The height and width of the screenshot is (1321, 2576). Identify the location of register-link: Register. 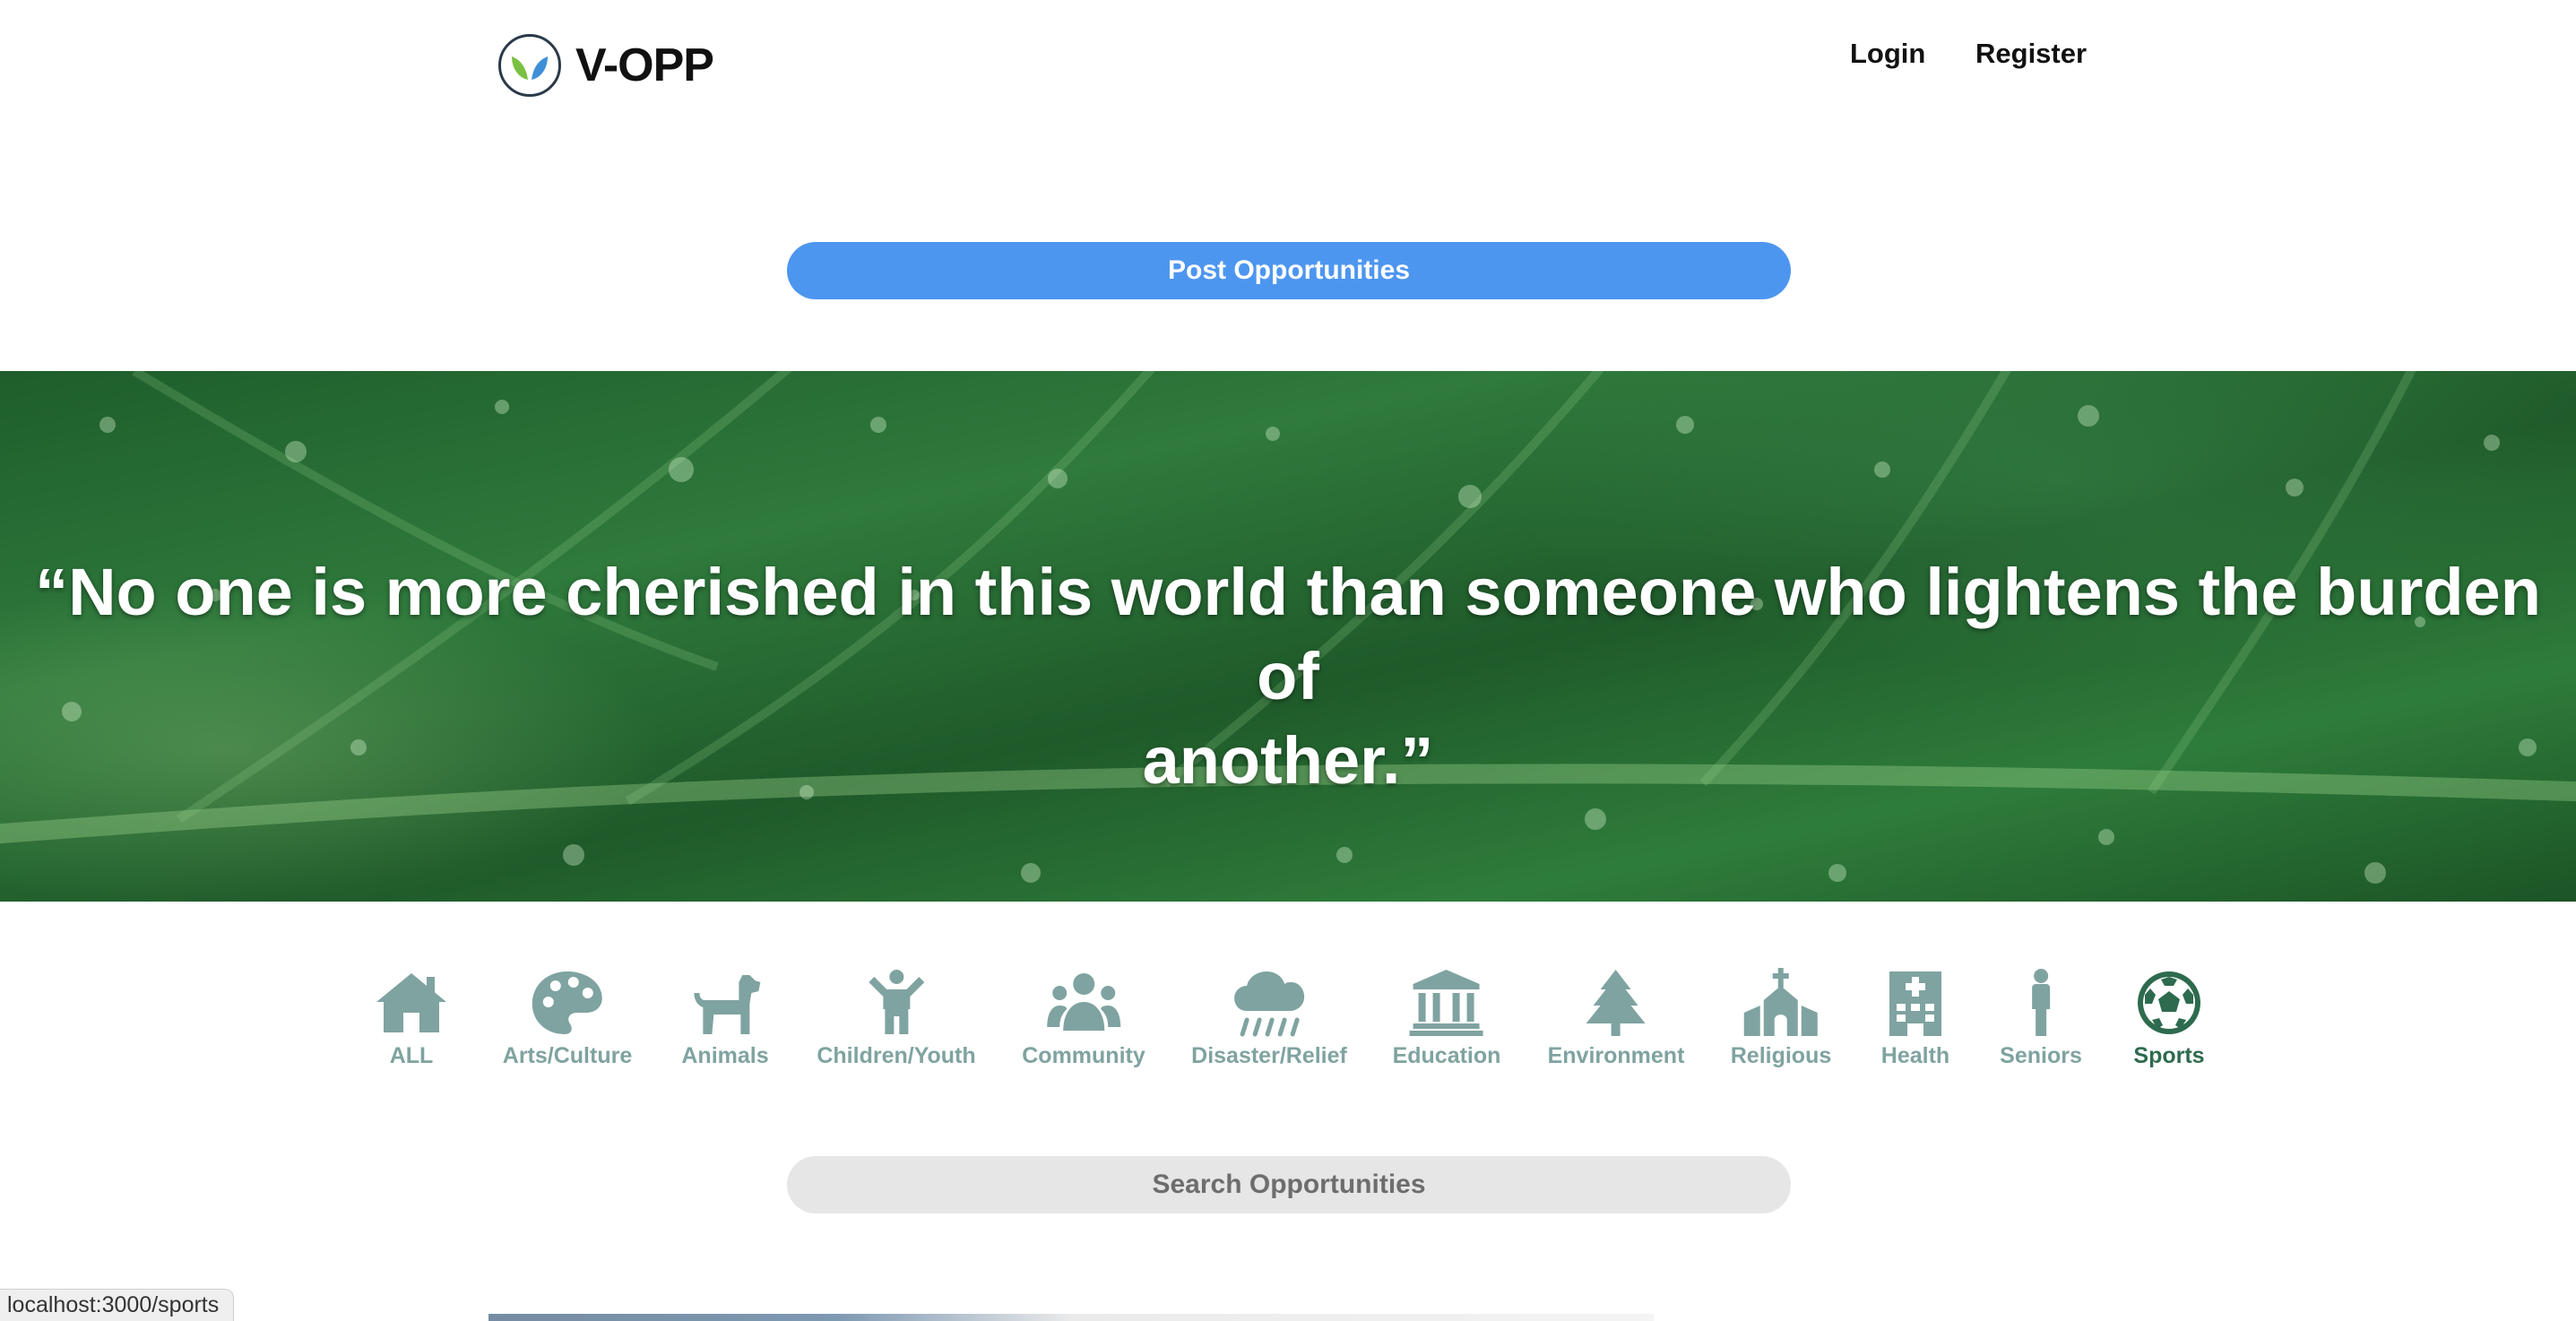
(2031, 54).